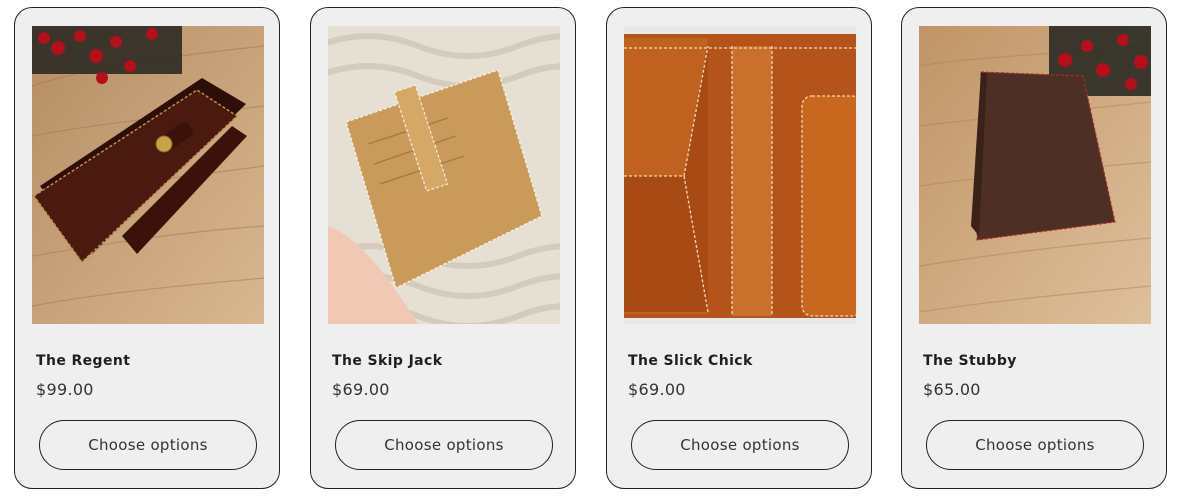  Describe the element at coordinates (387, 361) in the screenshot. I see `product-title: The Skip Jack` at that location.